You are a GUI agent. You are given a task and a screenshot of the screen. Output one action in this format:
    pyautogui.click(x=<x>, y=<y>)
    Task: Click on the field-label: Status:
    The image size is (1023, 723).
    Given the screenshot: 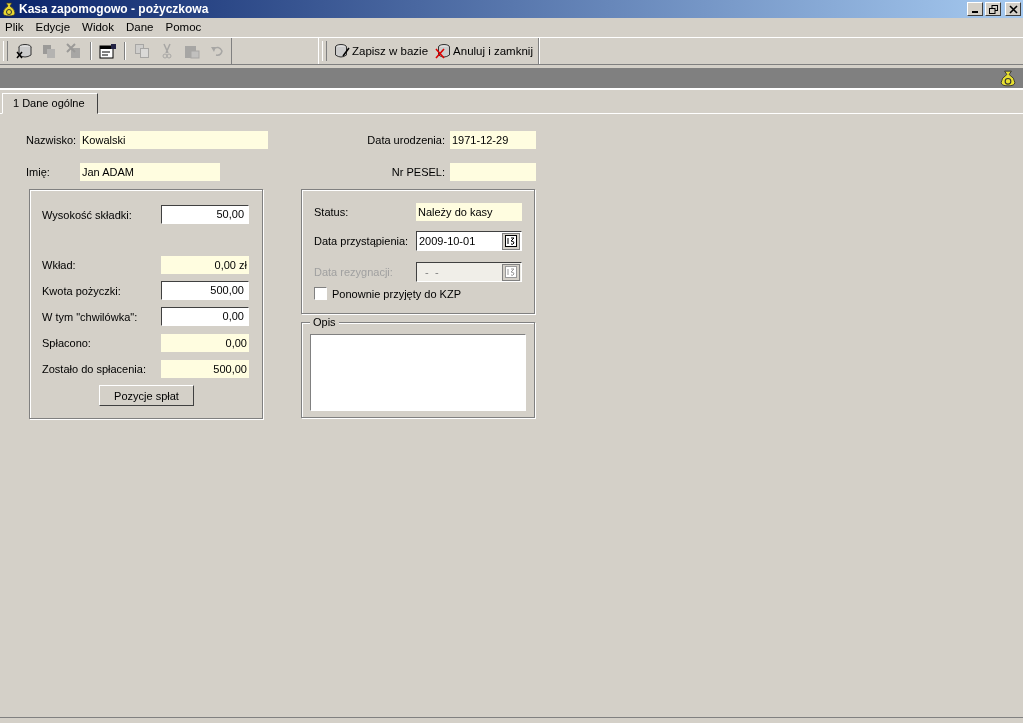 What is the action you would take?
    pyautogui.click(x=332, y=212)
    